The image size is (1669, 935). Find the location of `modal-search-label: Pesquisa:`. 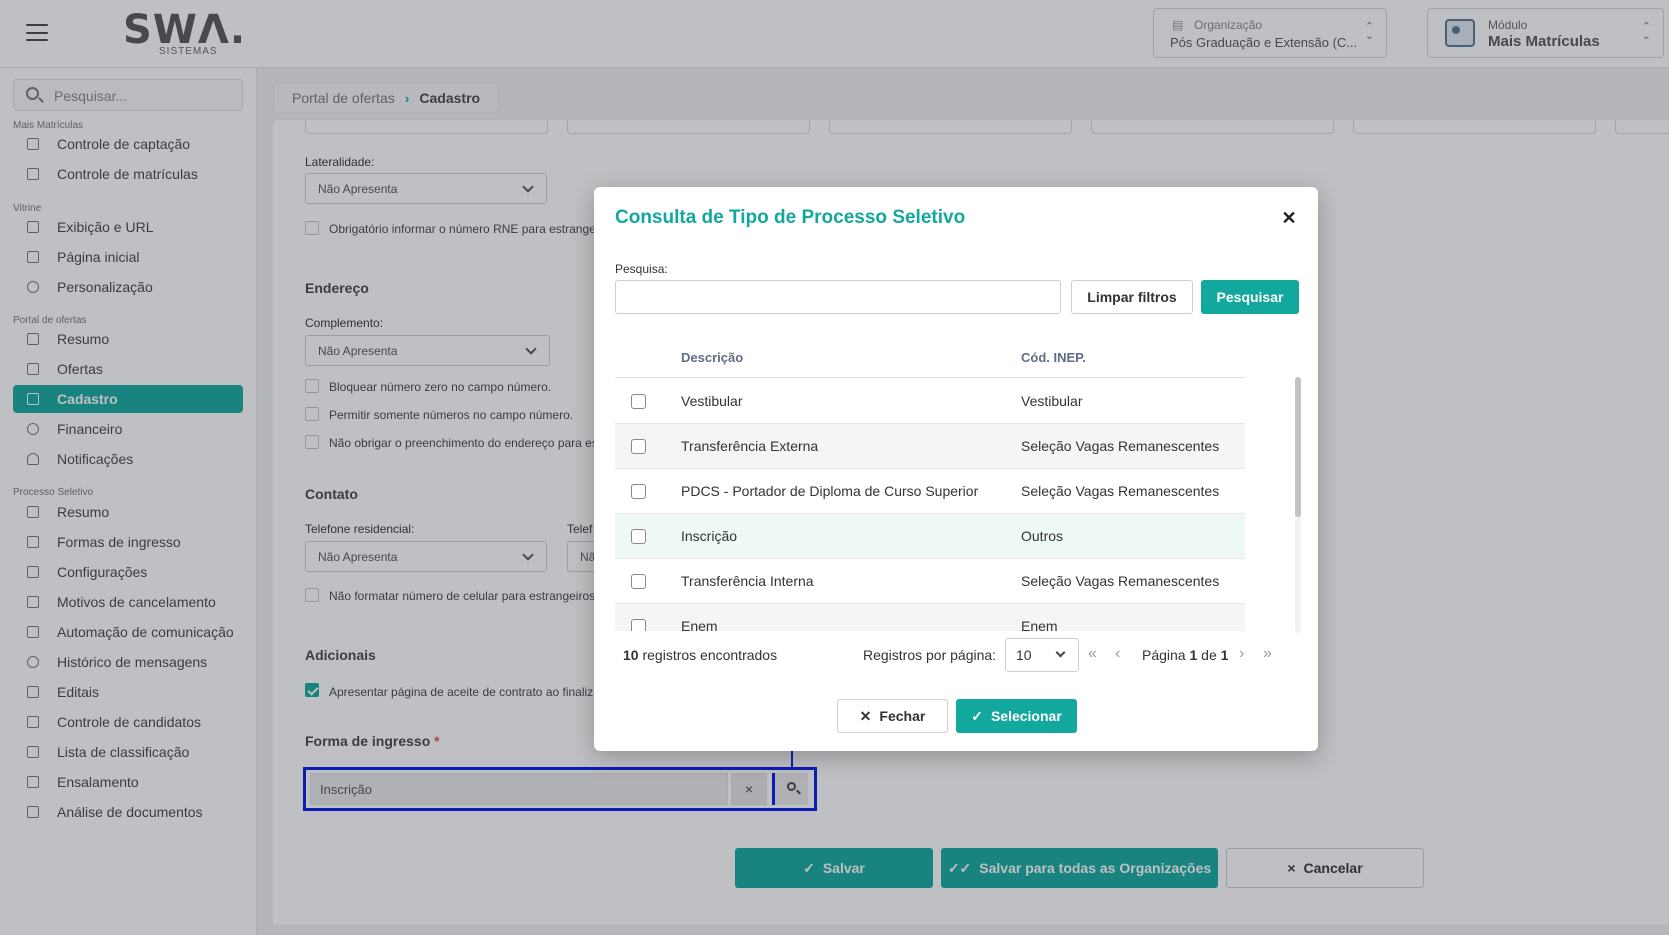

modal-search-label: Pesquisa: is located at coordinates (641, 269).